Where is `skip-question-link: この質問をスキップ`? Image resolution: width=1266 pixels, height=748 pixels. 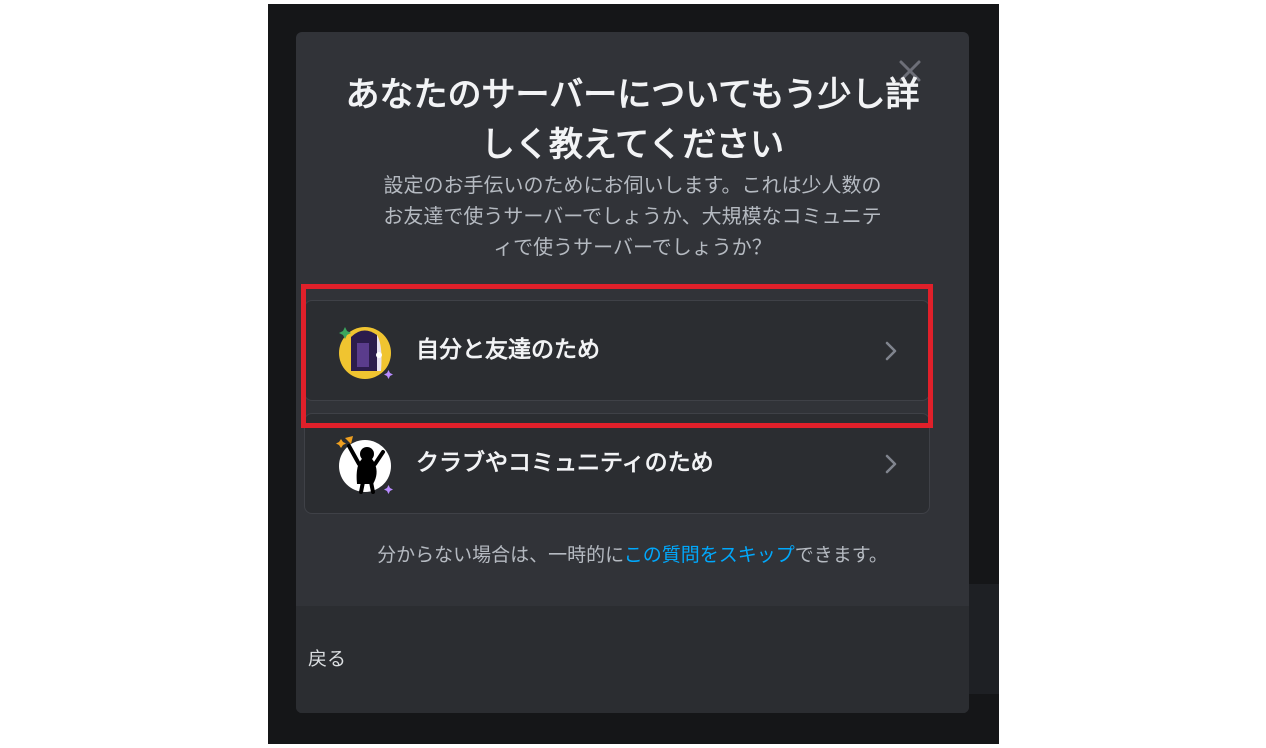
skip-question-link: この質問をスキップ is located at coordinates (709, 555).